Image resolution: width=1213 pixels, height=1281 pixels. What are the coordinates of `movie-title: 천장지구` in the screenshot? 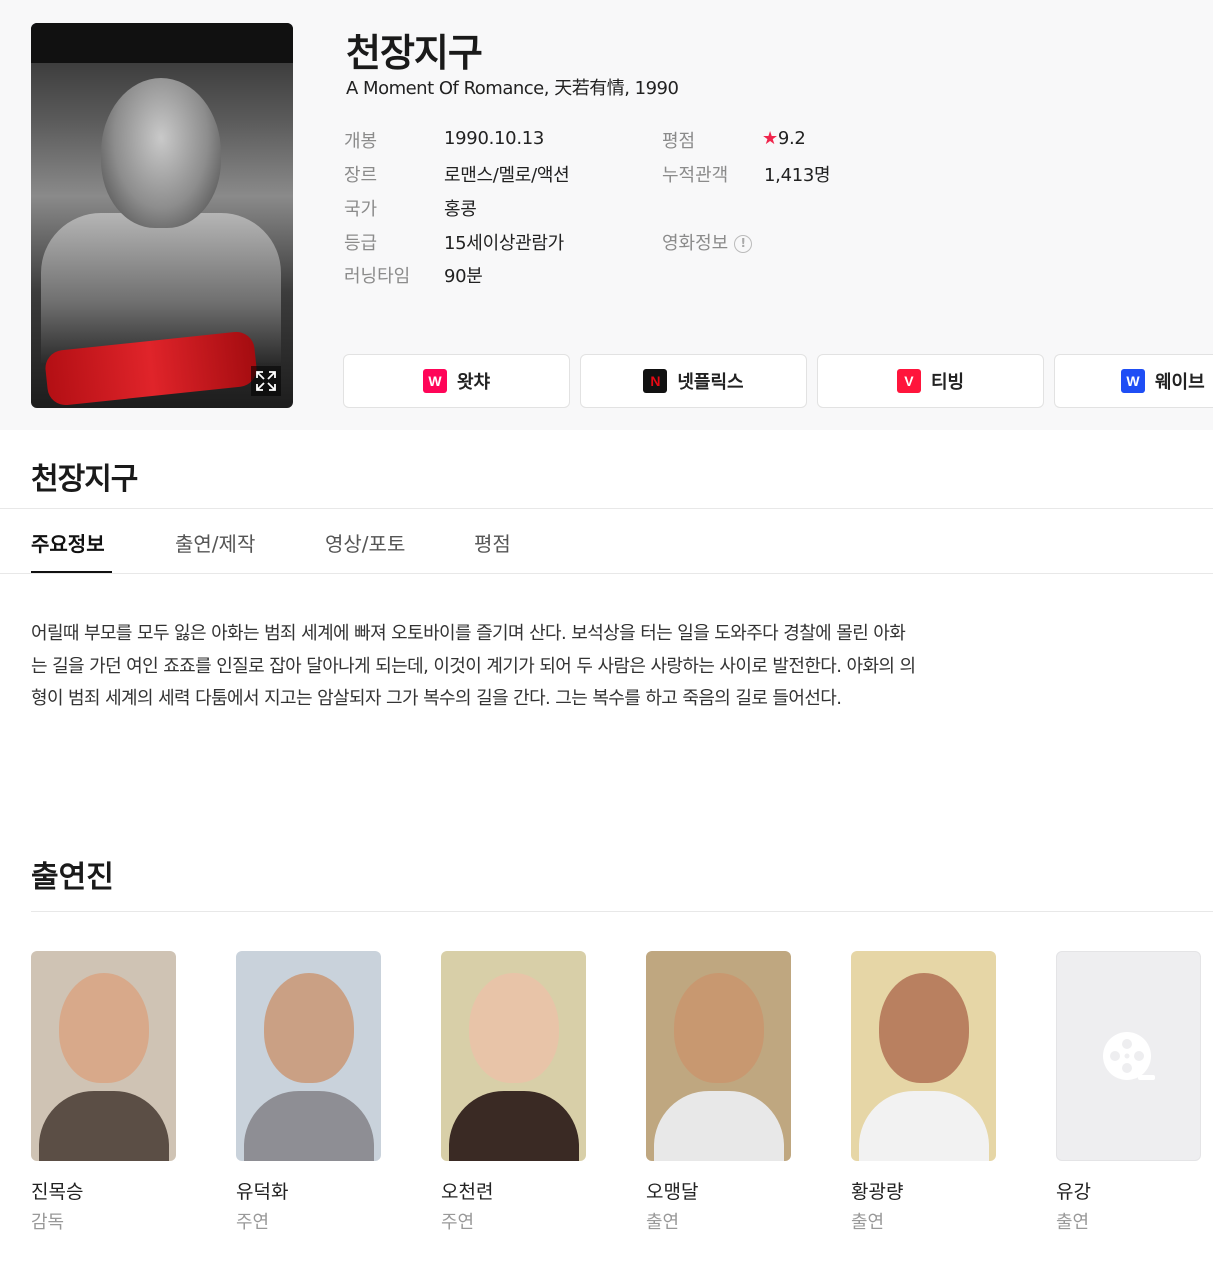 It's located at (414, 53).